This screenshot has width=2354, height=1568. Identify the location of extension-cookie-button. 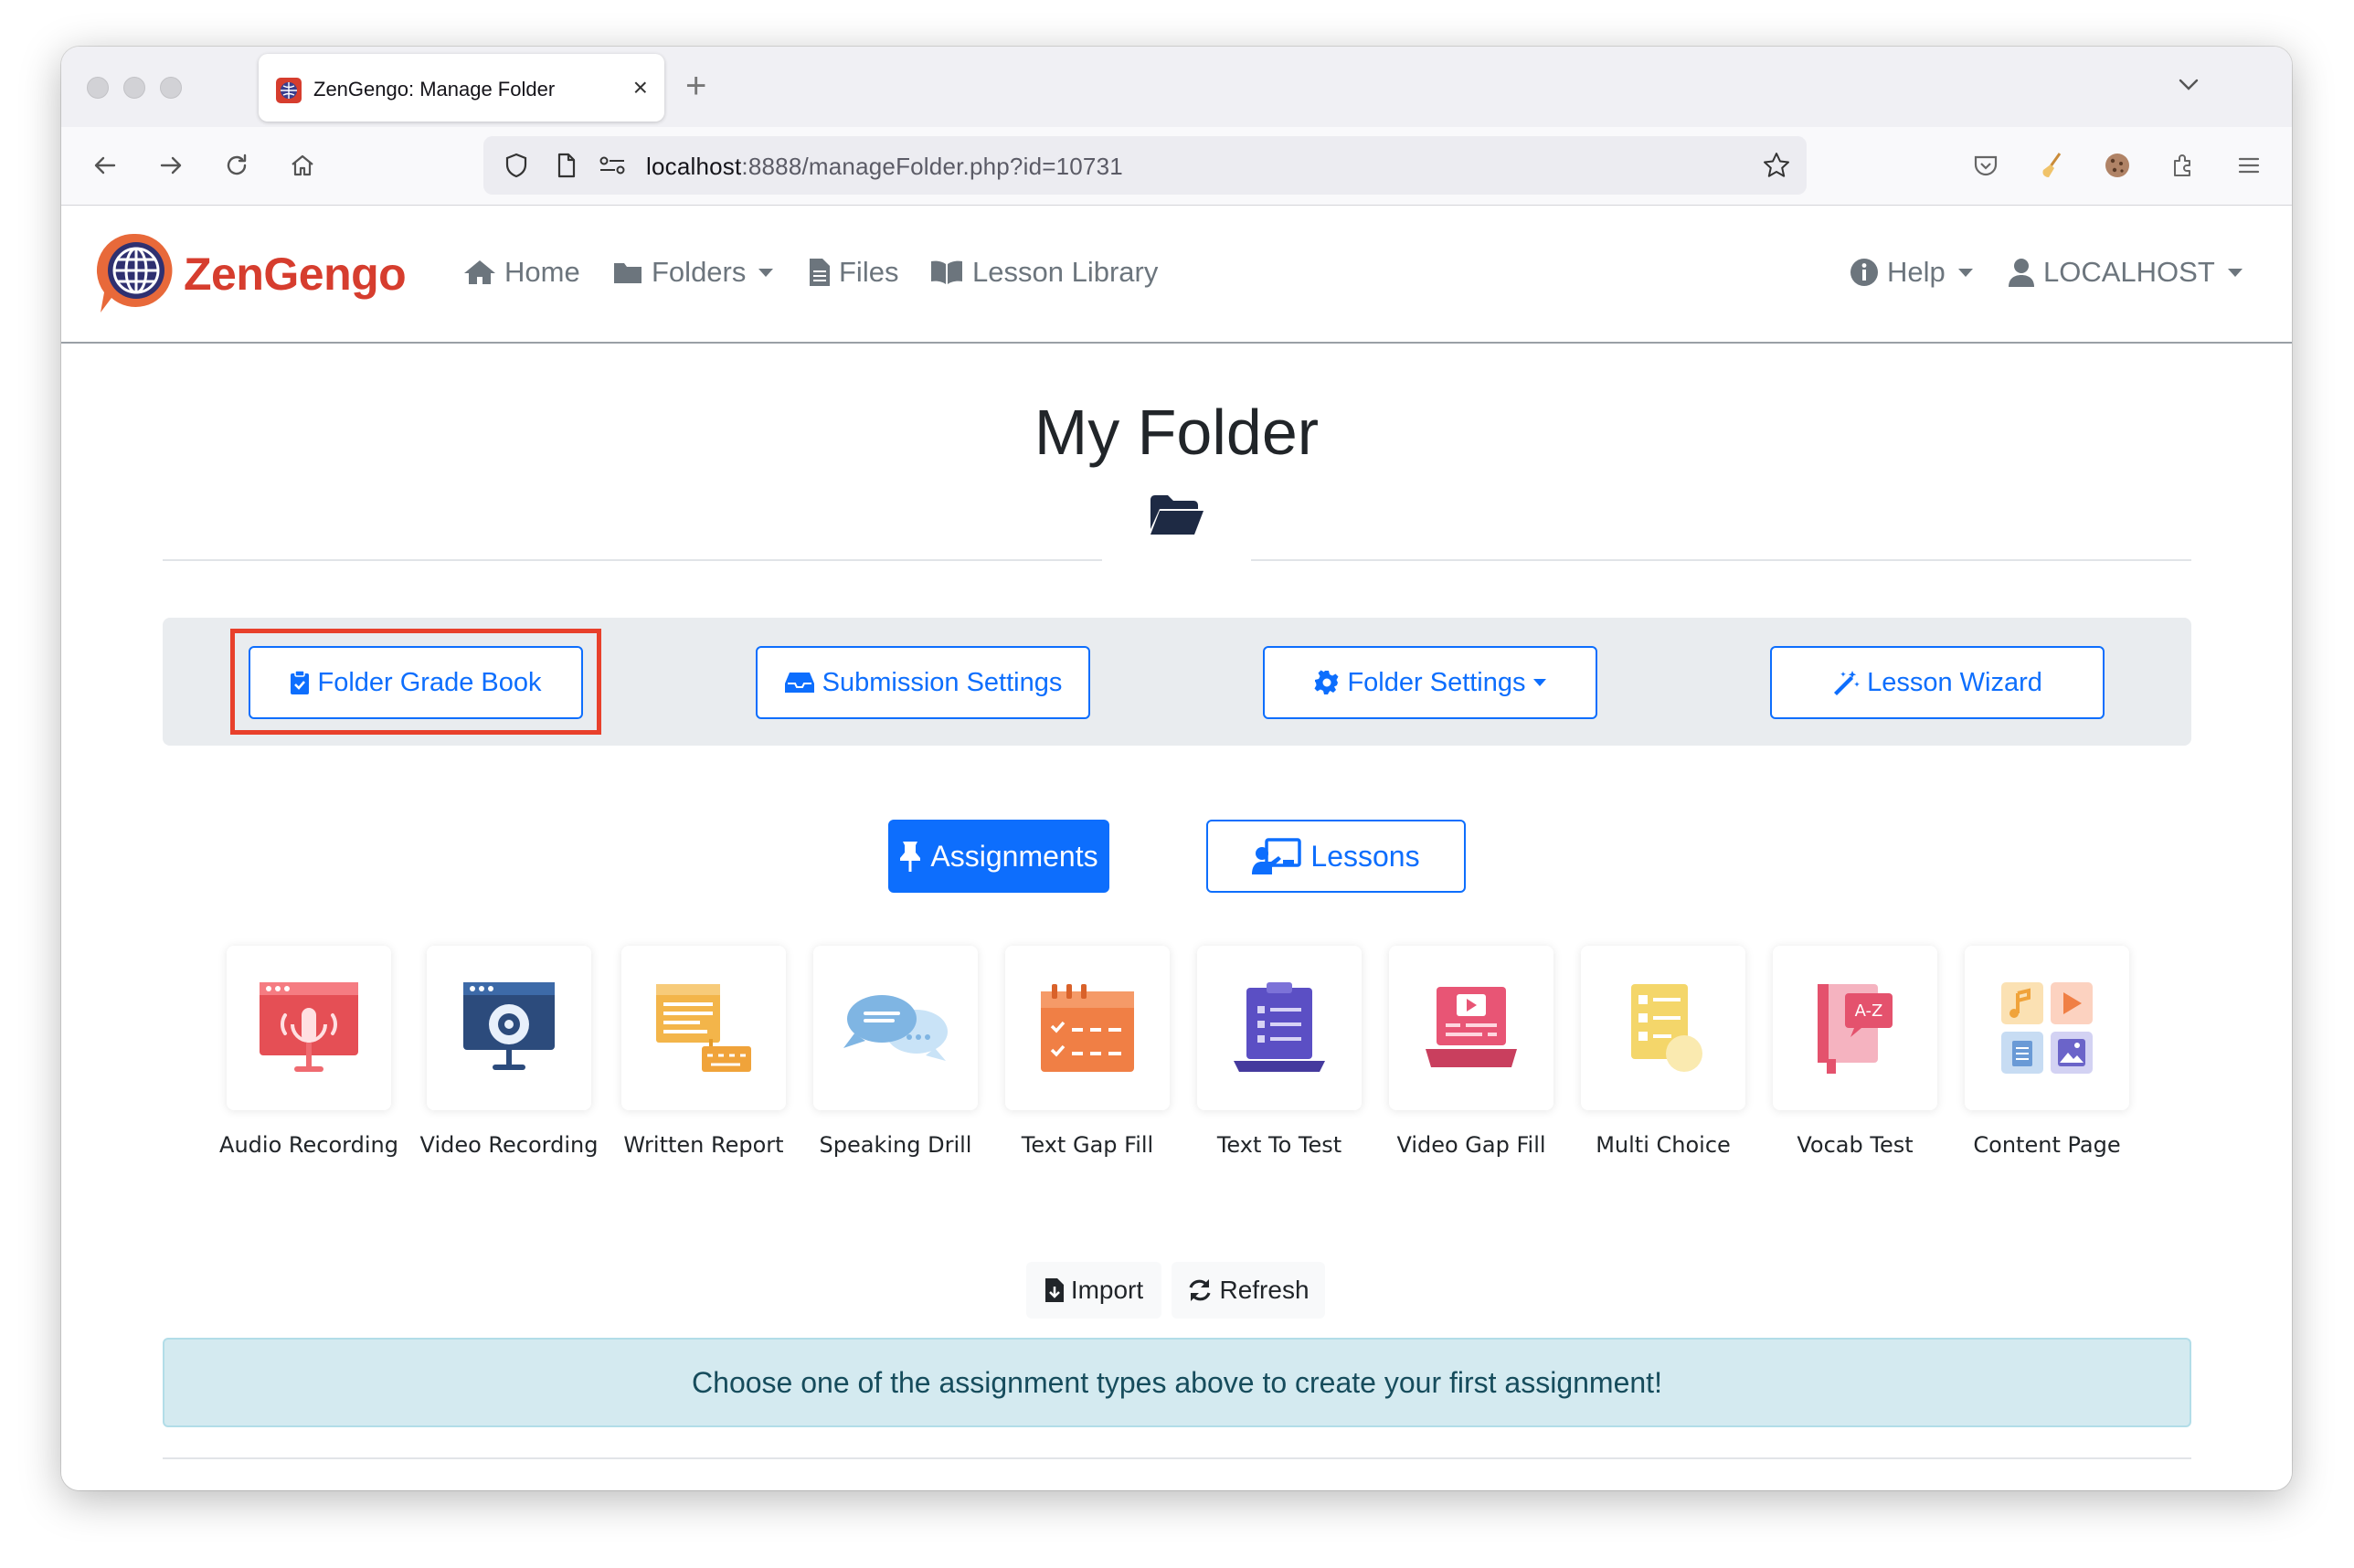
(2117, 166).